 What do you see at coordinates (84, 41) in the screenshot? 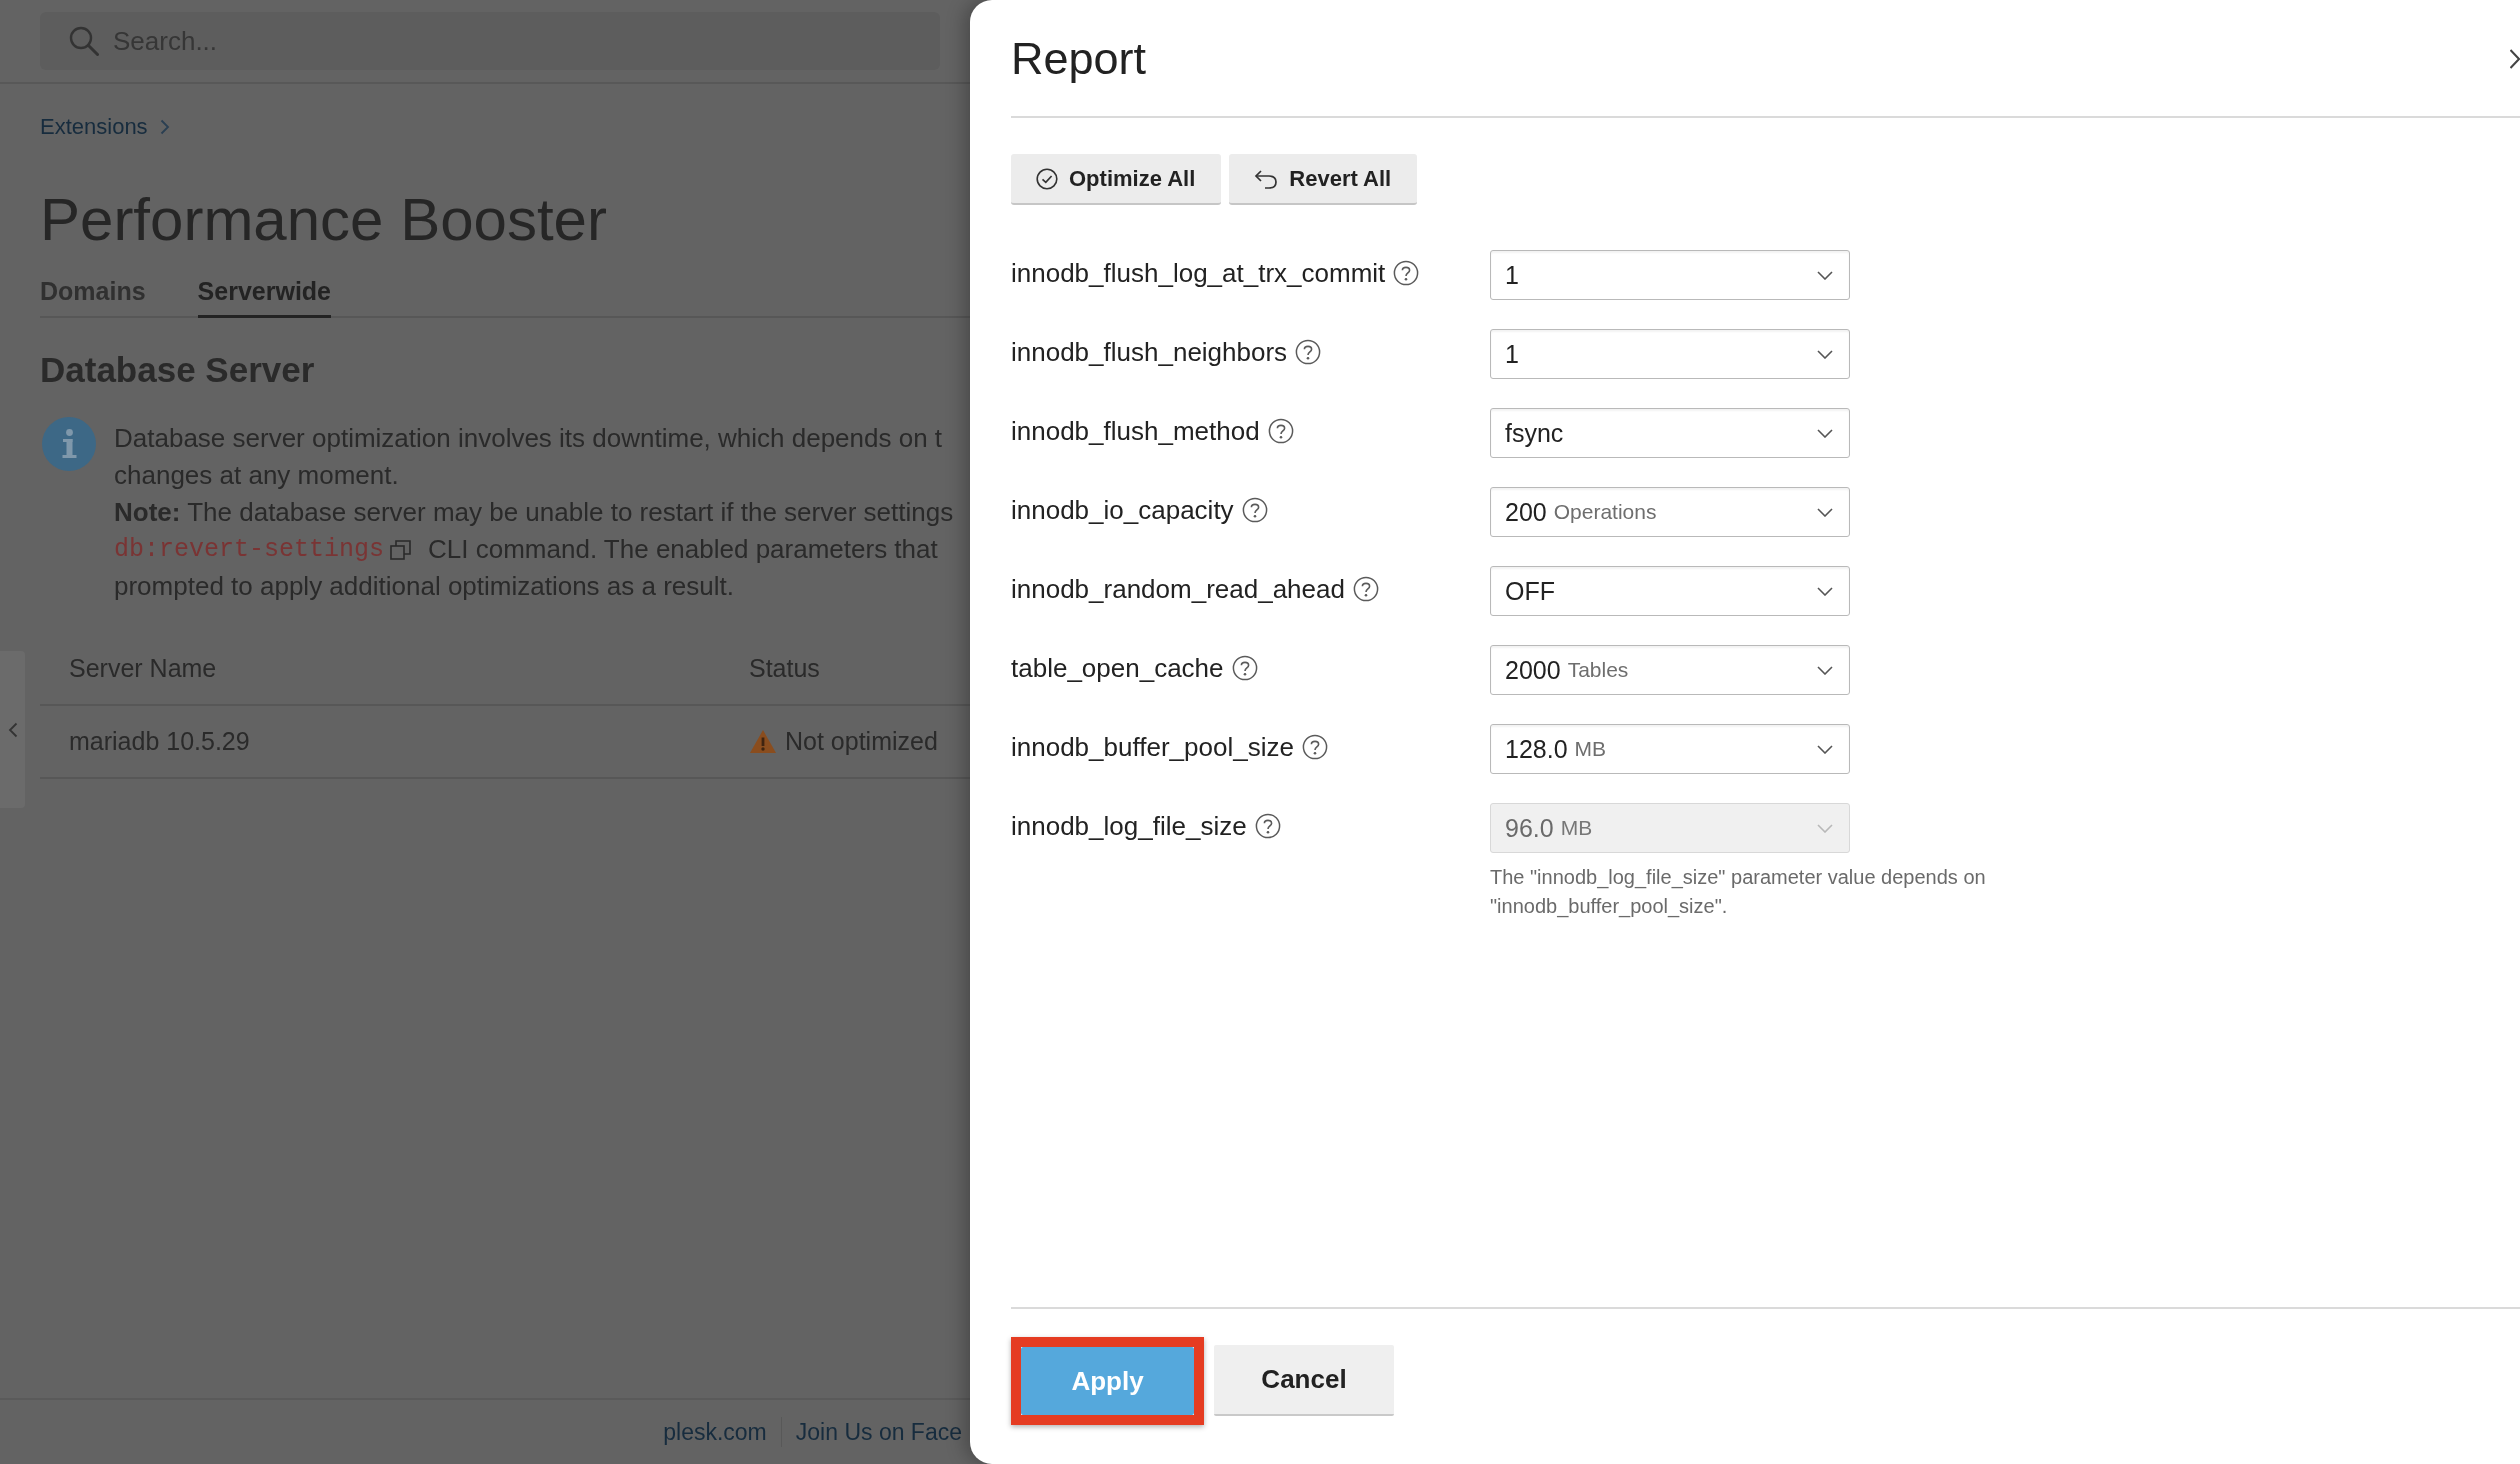
I see `search-icon` at bounding box center [84, 41].